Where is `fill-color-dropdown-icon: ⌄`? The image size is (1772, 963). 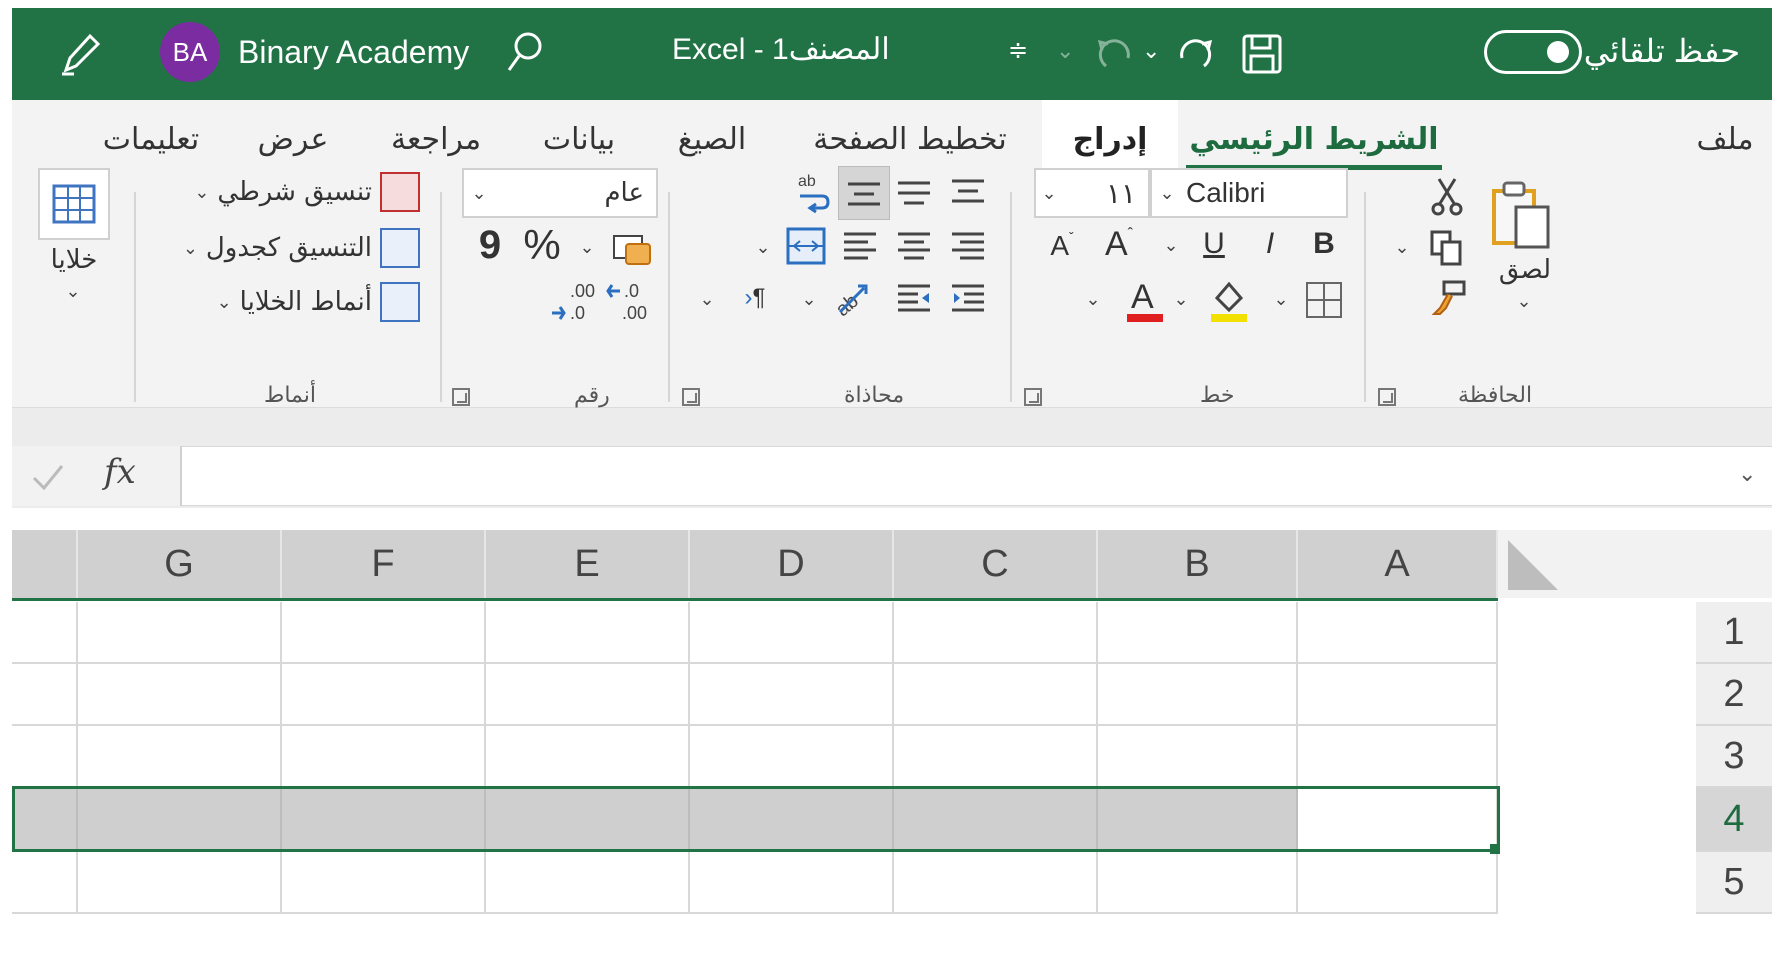 fill-color-dropdown-icon: ⌄ is located at coordinates (1181, 299).